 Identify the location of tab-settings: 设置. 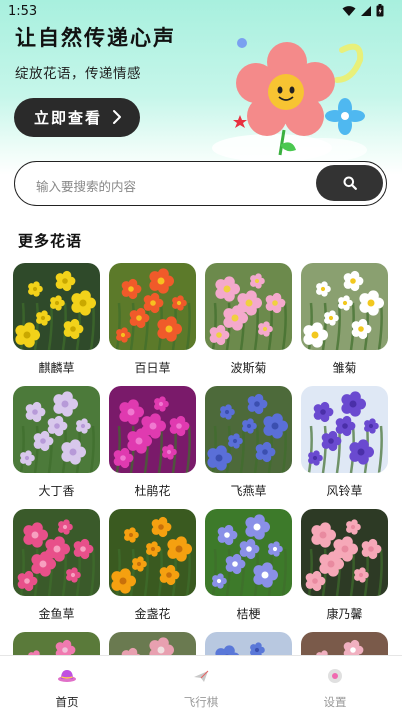
(335, 686).